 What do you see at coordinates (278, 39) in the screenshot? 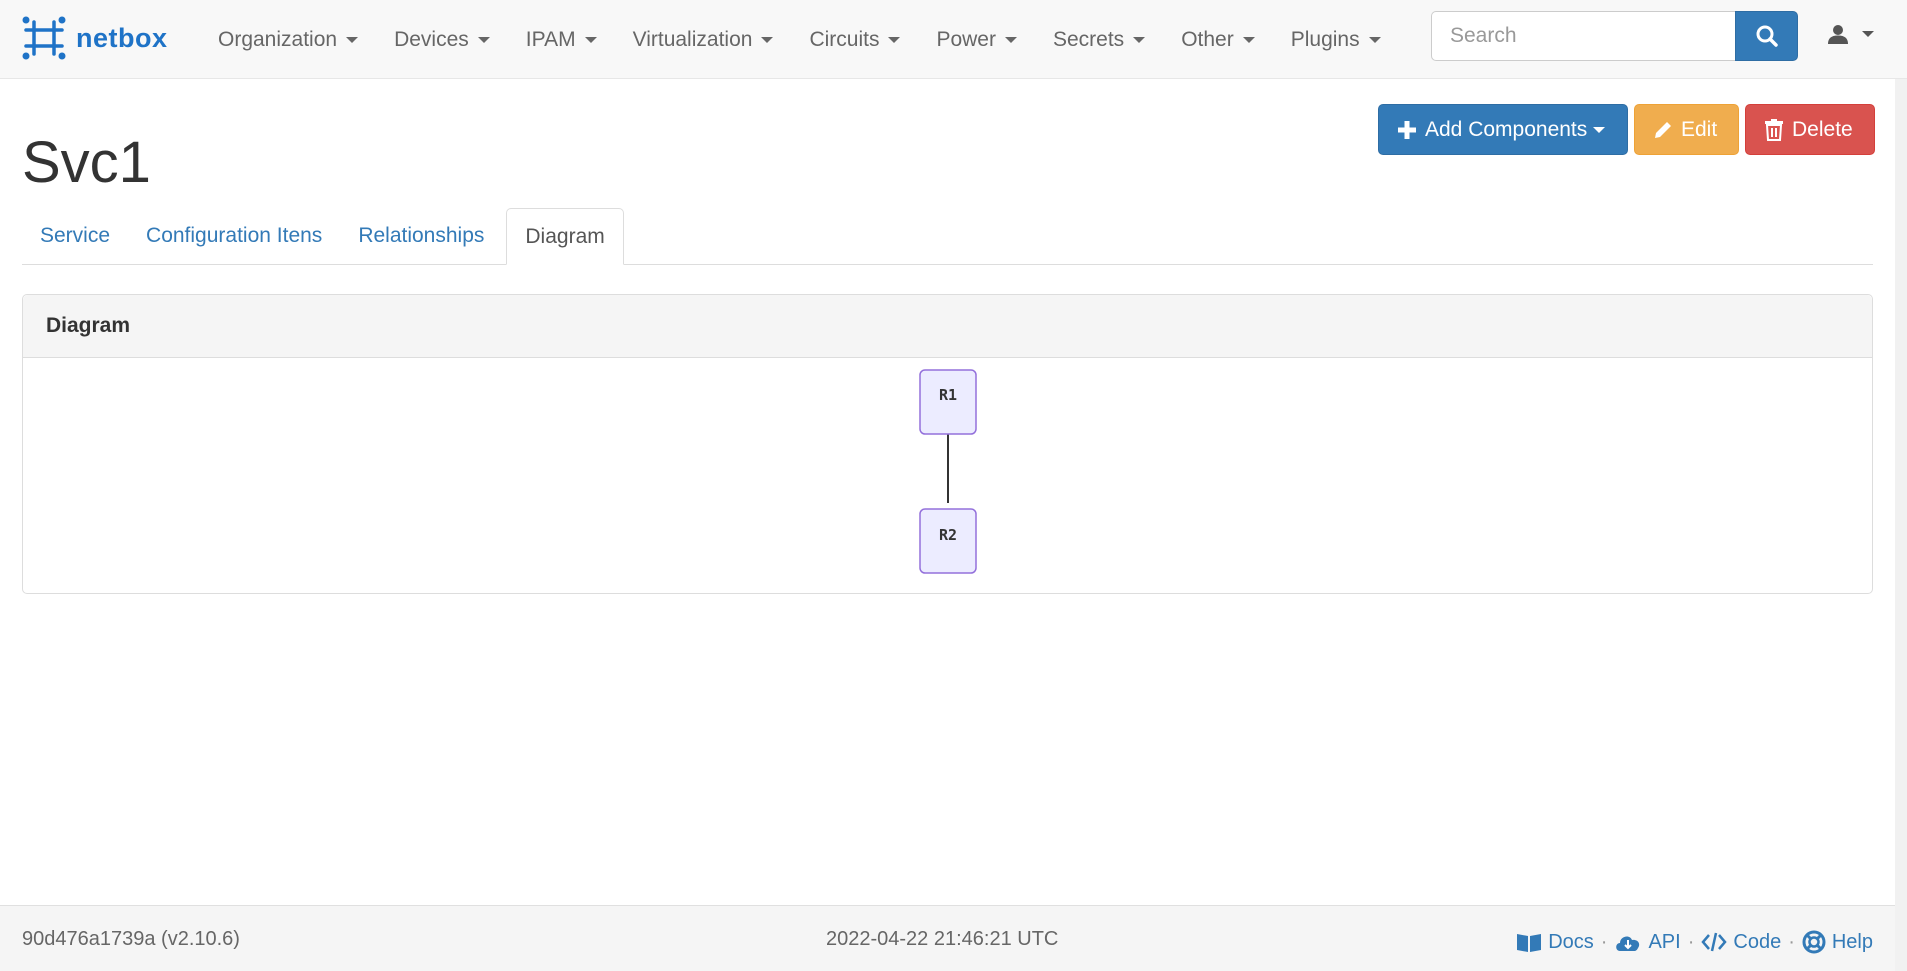
I see `nav-organization-label: Organization` at bounding box center [278, 39].